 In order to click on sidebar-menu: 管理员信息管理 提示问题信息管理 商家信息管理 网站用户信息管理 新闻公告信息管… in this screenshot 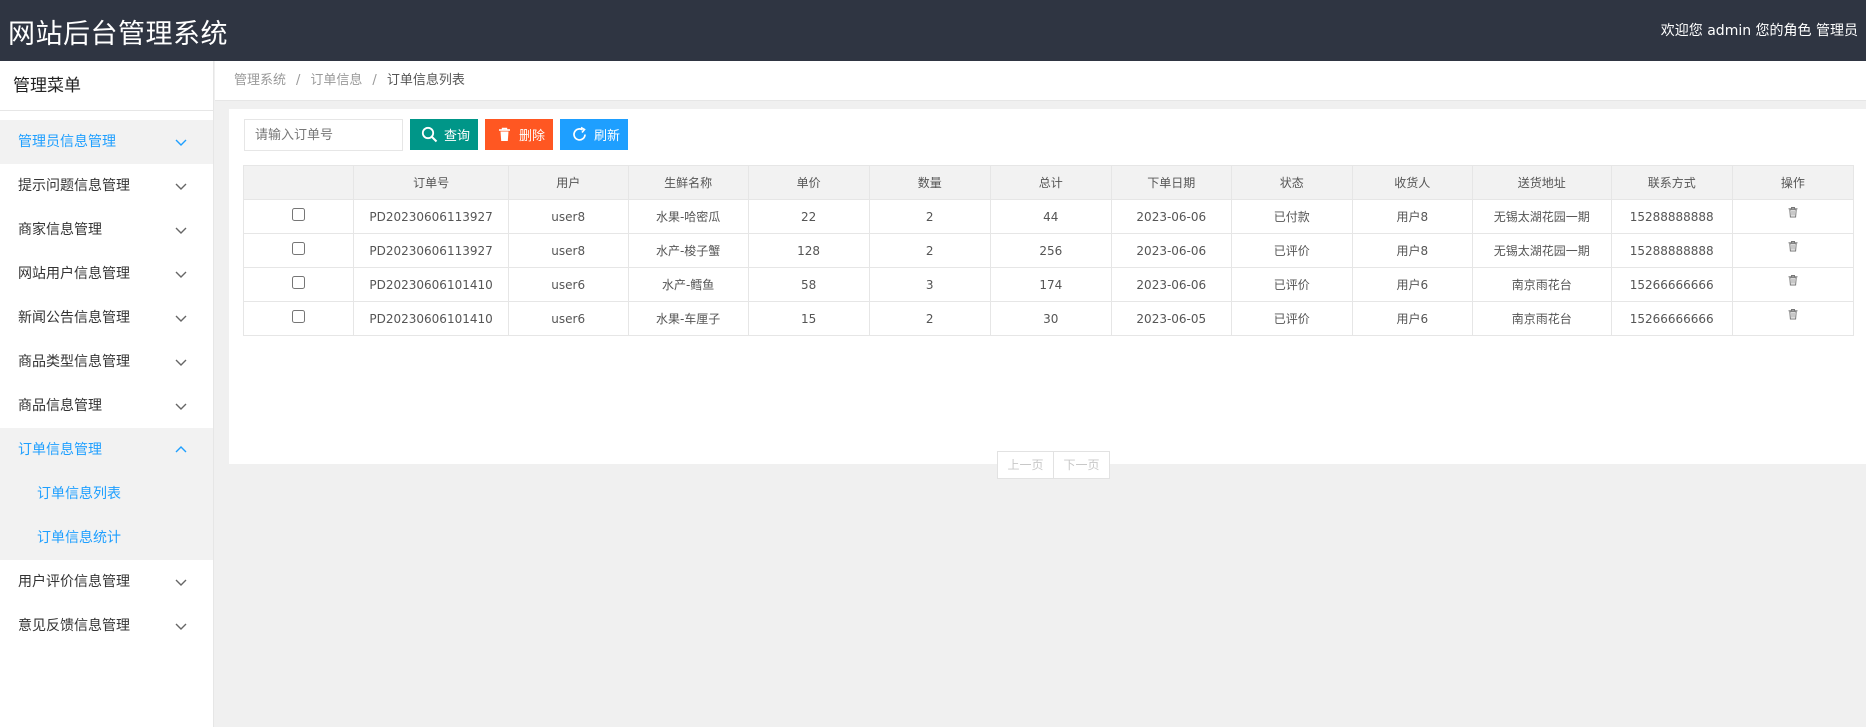, I will do `click(106, 384)`.